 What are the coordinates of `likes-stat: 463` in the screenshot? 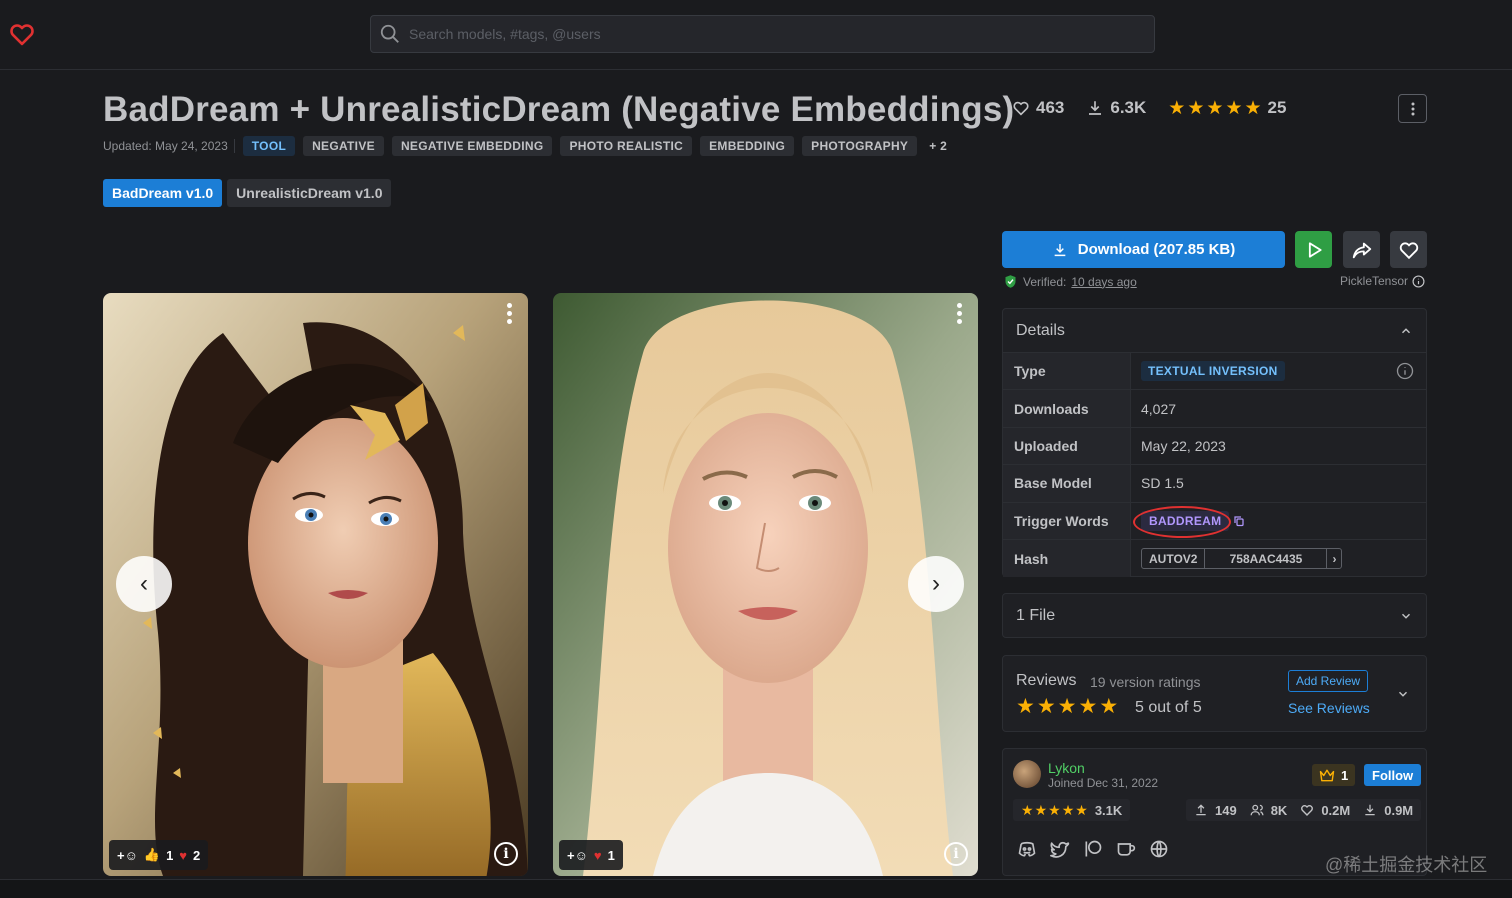 It's located at (1038, 108).